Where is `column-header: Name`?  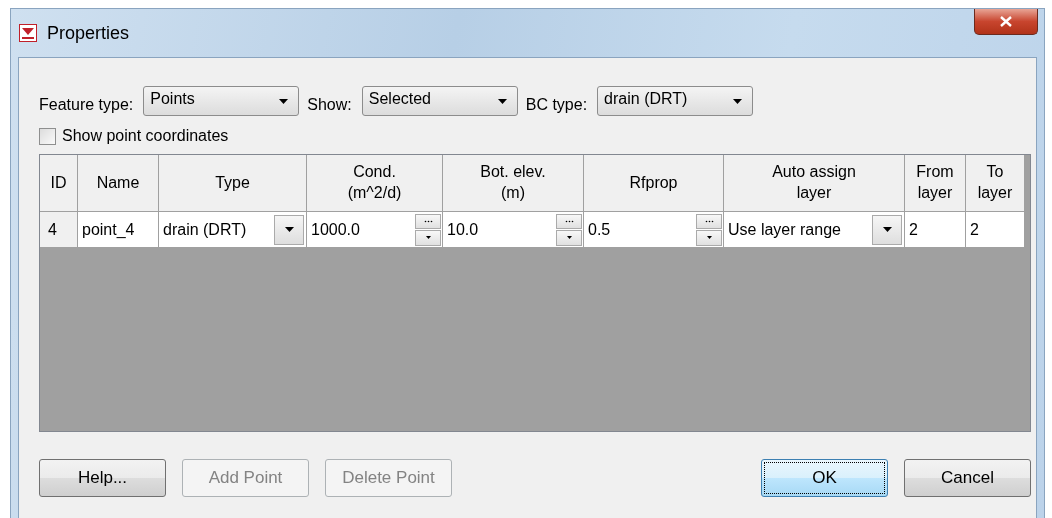
column-header: Name is located at coordinates (118, 183).